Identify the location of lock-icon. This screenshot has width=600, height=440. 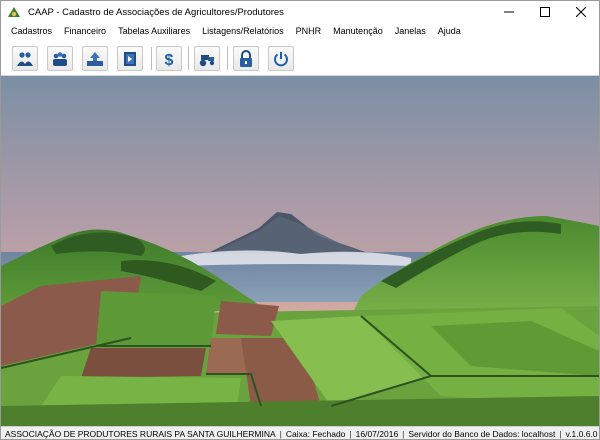
(246, 58).